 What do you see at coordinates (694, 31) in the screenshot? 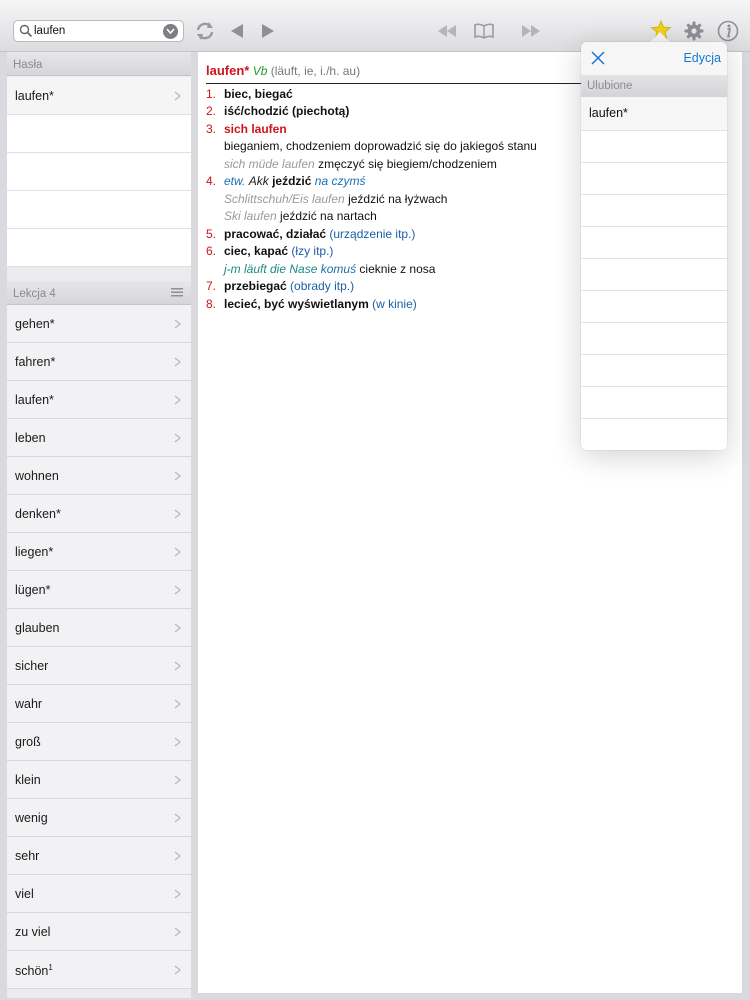
I see `settings-gear-icon` at bounding box center [694, 31].